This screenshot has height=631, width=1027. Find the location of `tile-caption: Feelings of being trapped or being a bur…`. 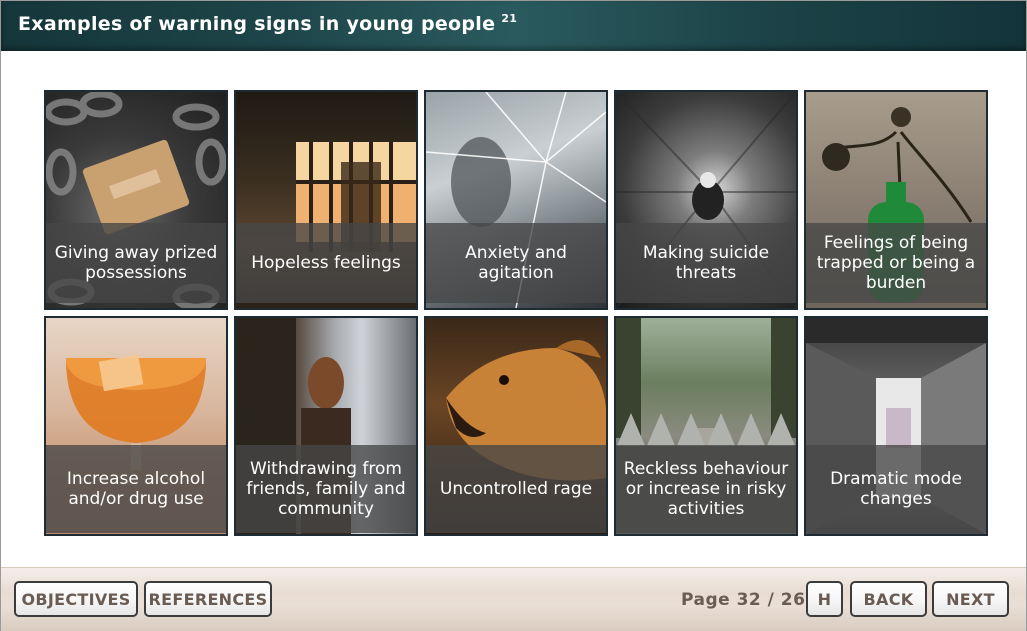

tile-caption: Feelings of being trapped or being a bur… is located at coordinates (896, 263).